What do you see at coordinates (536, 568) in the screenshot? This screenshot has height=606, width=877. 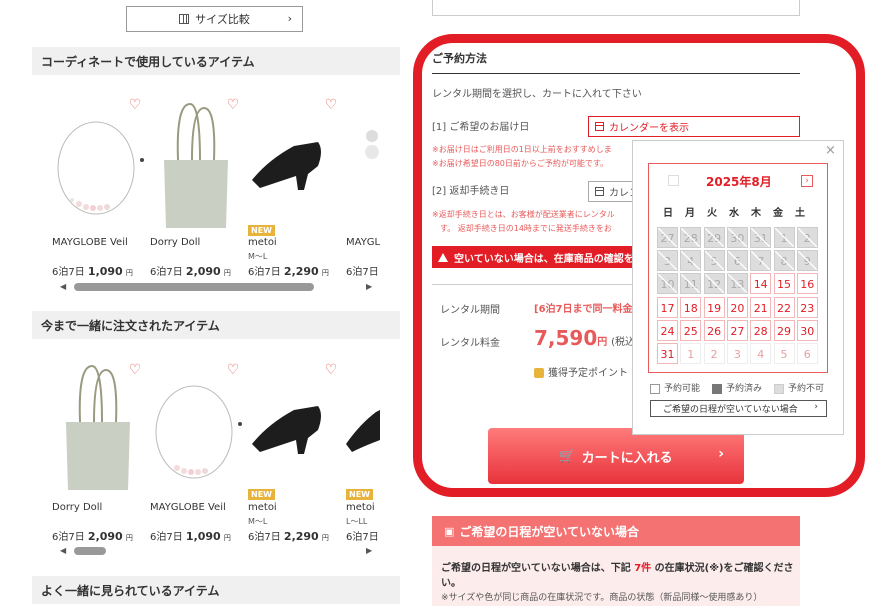 I see `alternative-line1: ご希望の日程が空いていない場合は、下記` at bounding box center [536, 568].